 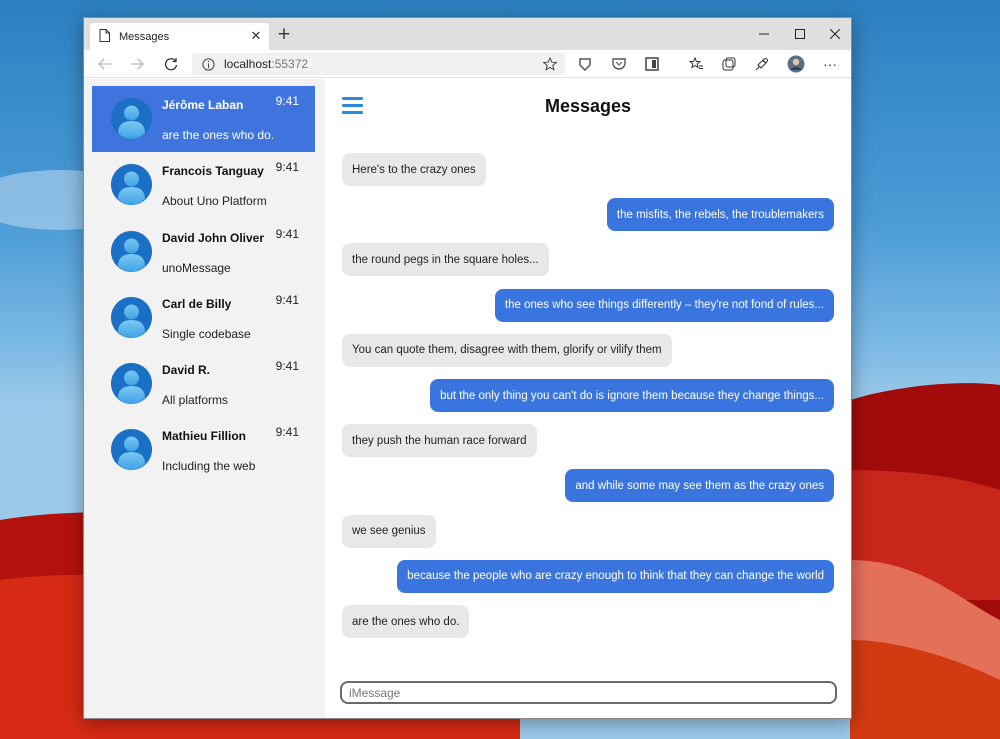 I want to click on document-icon, so click(x=104, y=36).